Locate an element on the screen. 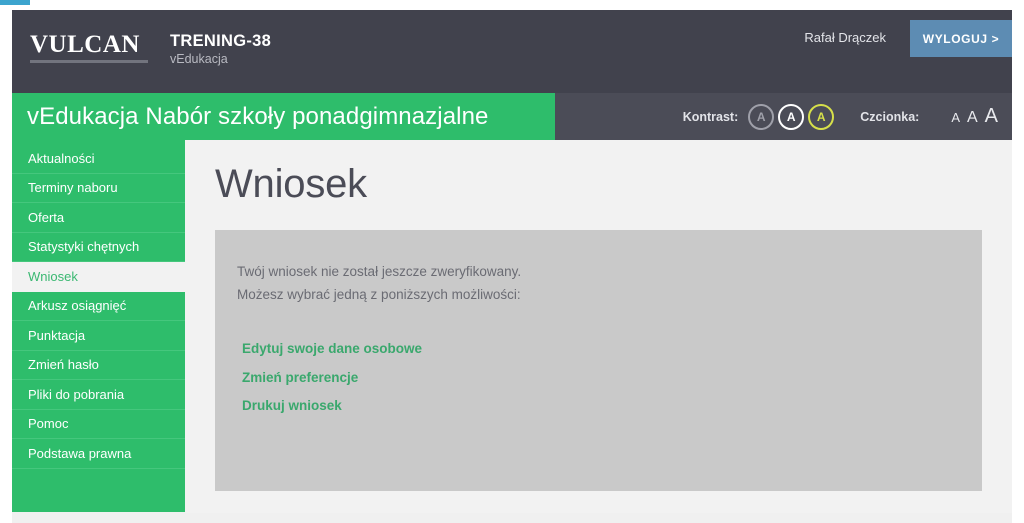  app-name-block: TRENING-38 vEdukacja is located at coordinates (218, 49).